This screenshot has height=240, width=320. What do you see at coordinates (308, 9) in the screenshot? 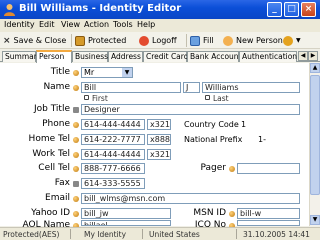
I see `close-button: ×` at bounding box center [308, 9].